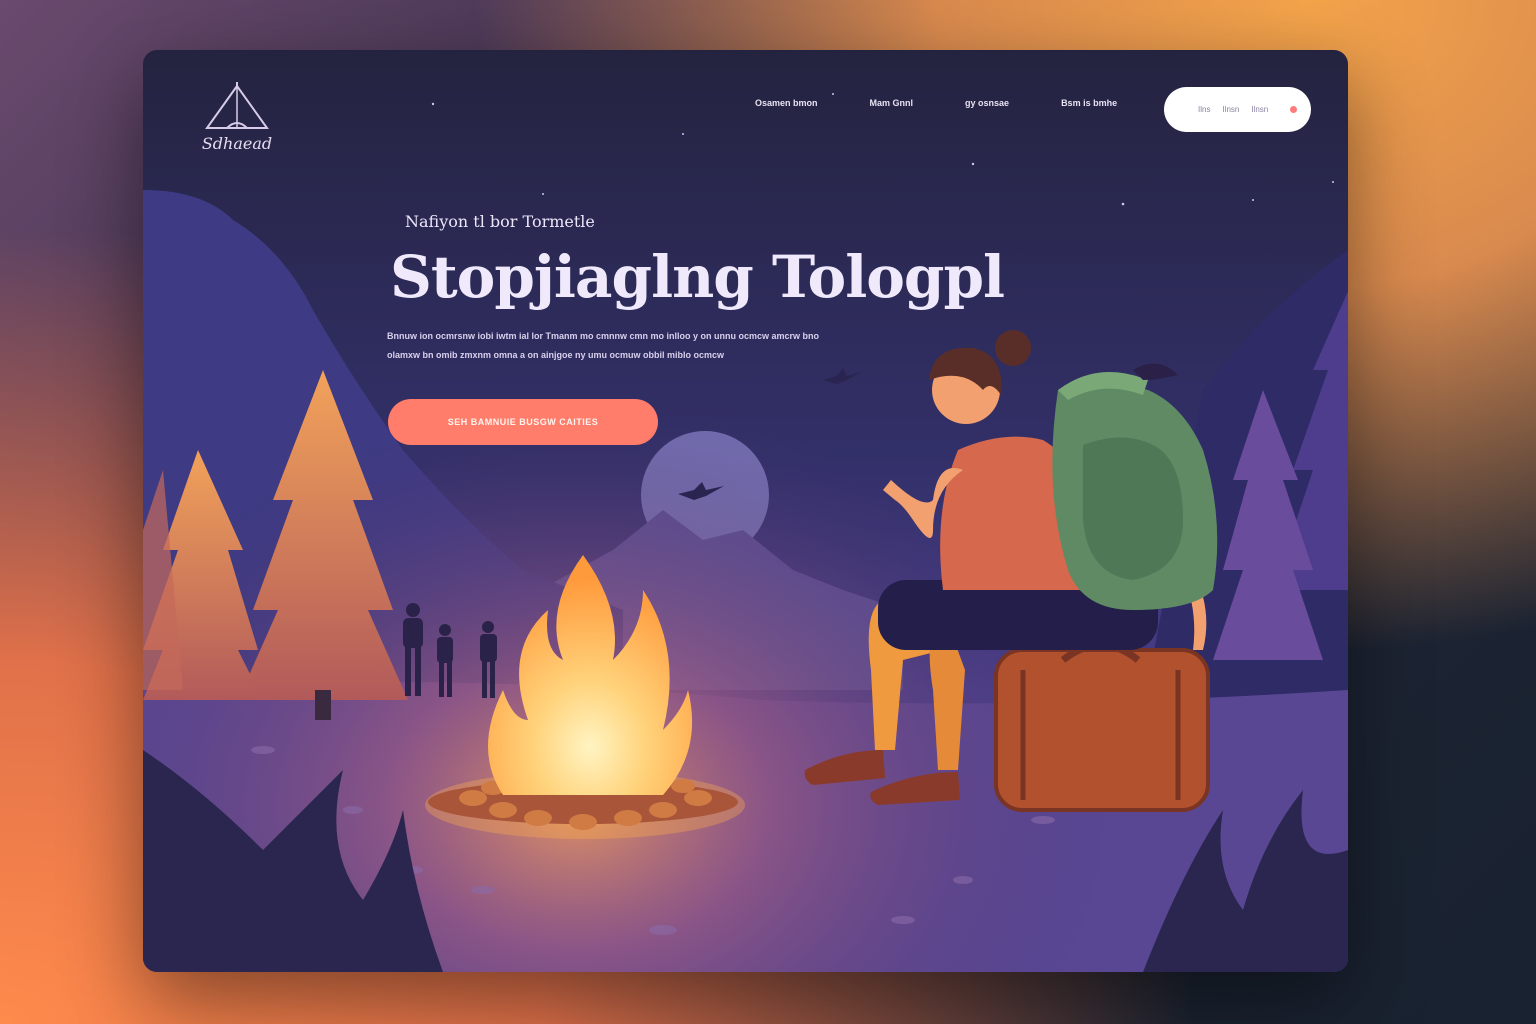 Image resolution: width=1536 pixels, height=1024 pixels. Describe the element at coordinates (987, 103) in the screenshot. I see `nav-item-3: gy osnsae` at that location.